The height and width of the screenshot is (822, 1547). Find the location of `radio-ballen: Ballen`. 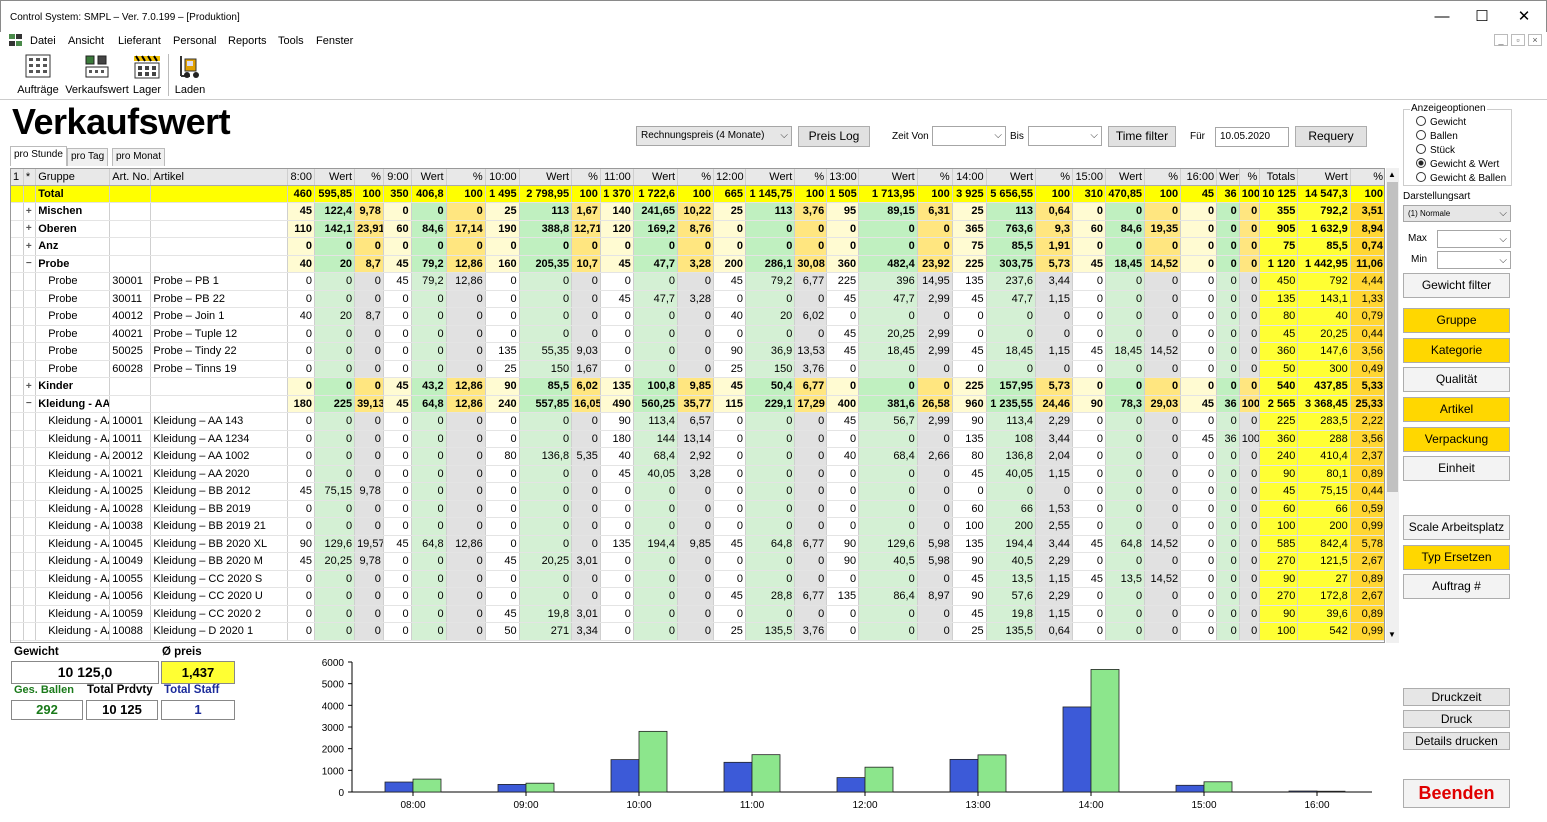

radio-ballen: Ballen is located at coordinates (1437, 136).